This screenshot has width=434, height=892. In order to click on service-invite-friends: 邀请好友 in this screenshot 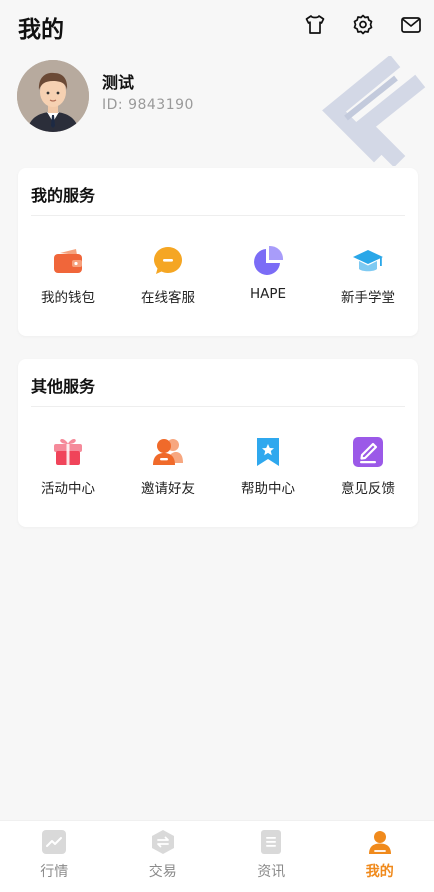, I will do `click(168, 466)`.